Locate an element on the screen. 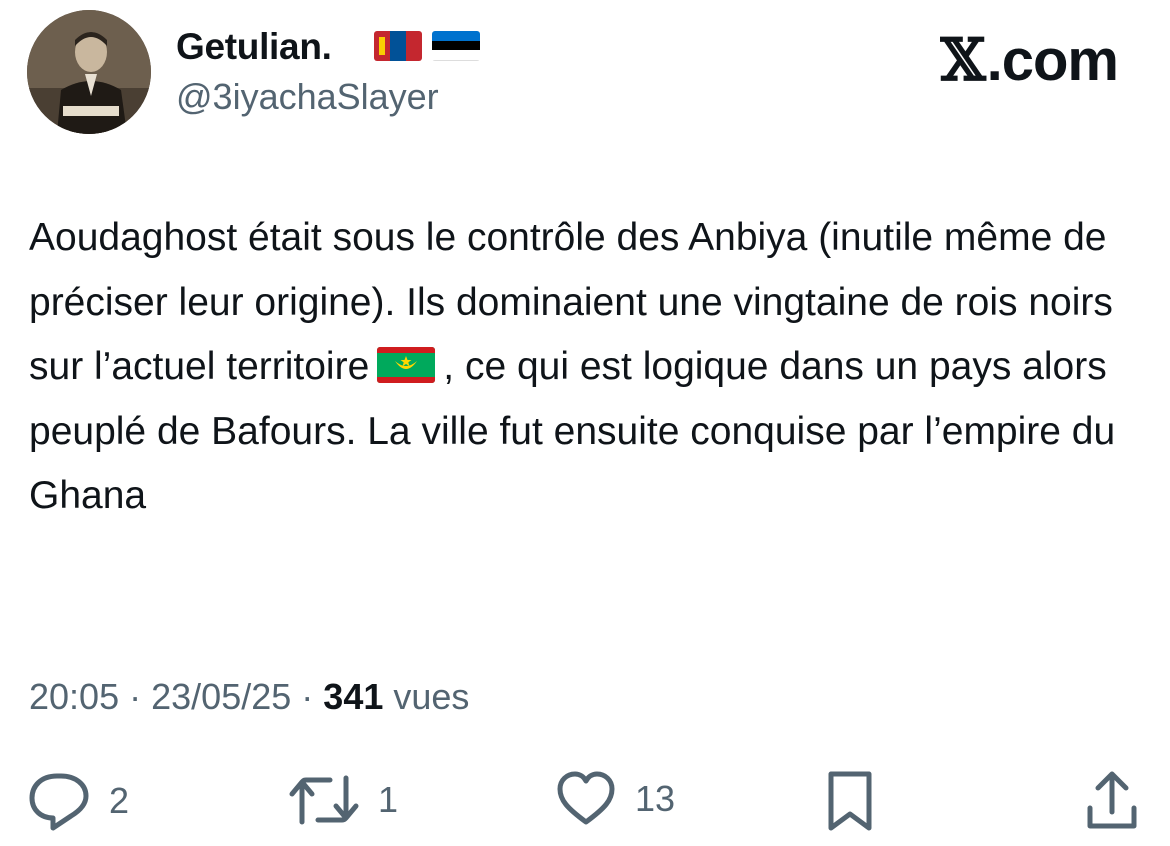  bookmark-icon is located at coordinates (850, 801).